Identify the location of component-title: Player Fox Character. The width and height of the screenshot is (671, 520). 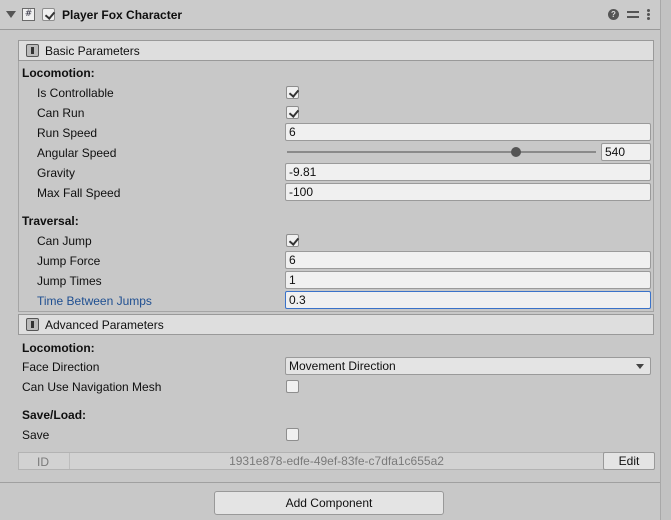
(122, 14).